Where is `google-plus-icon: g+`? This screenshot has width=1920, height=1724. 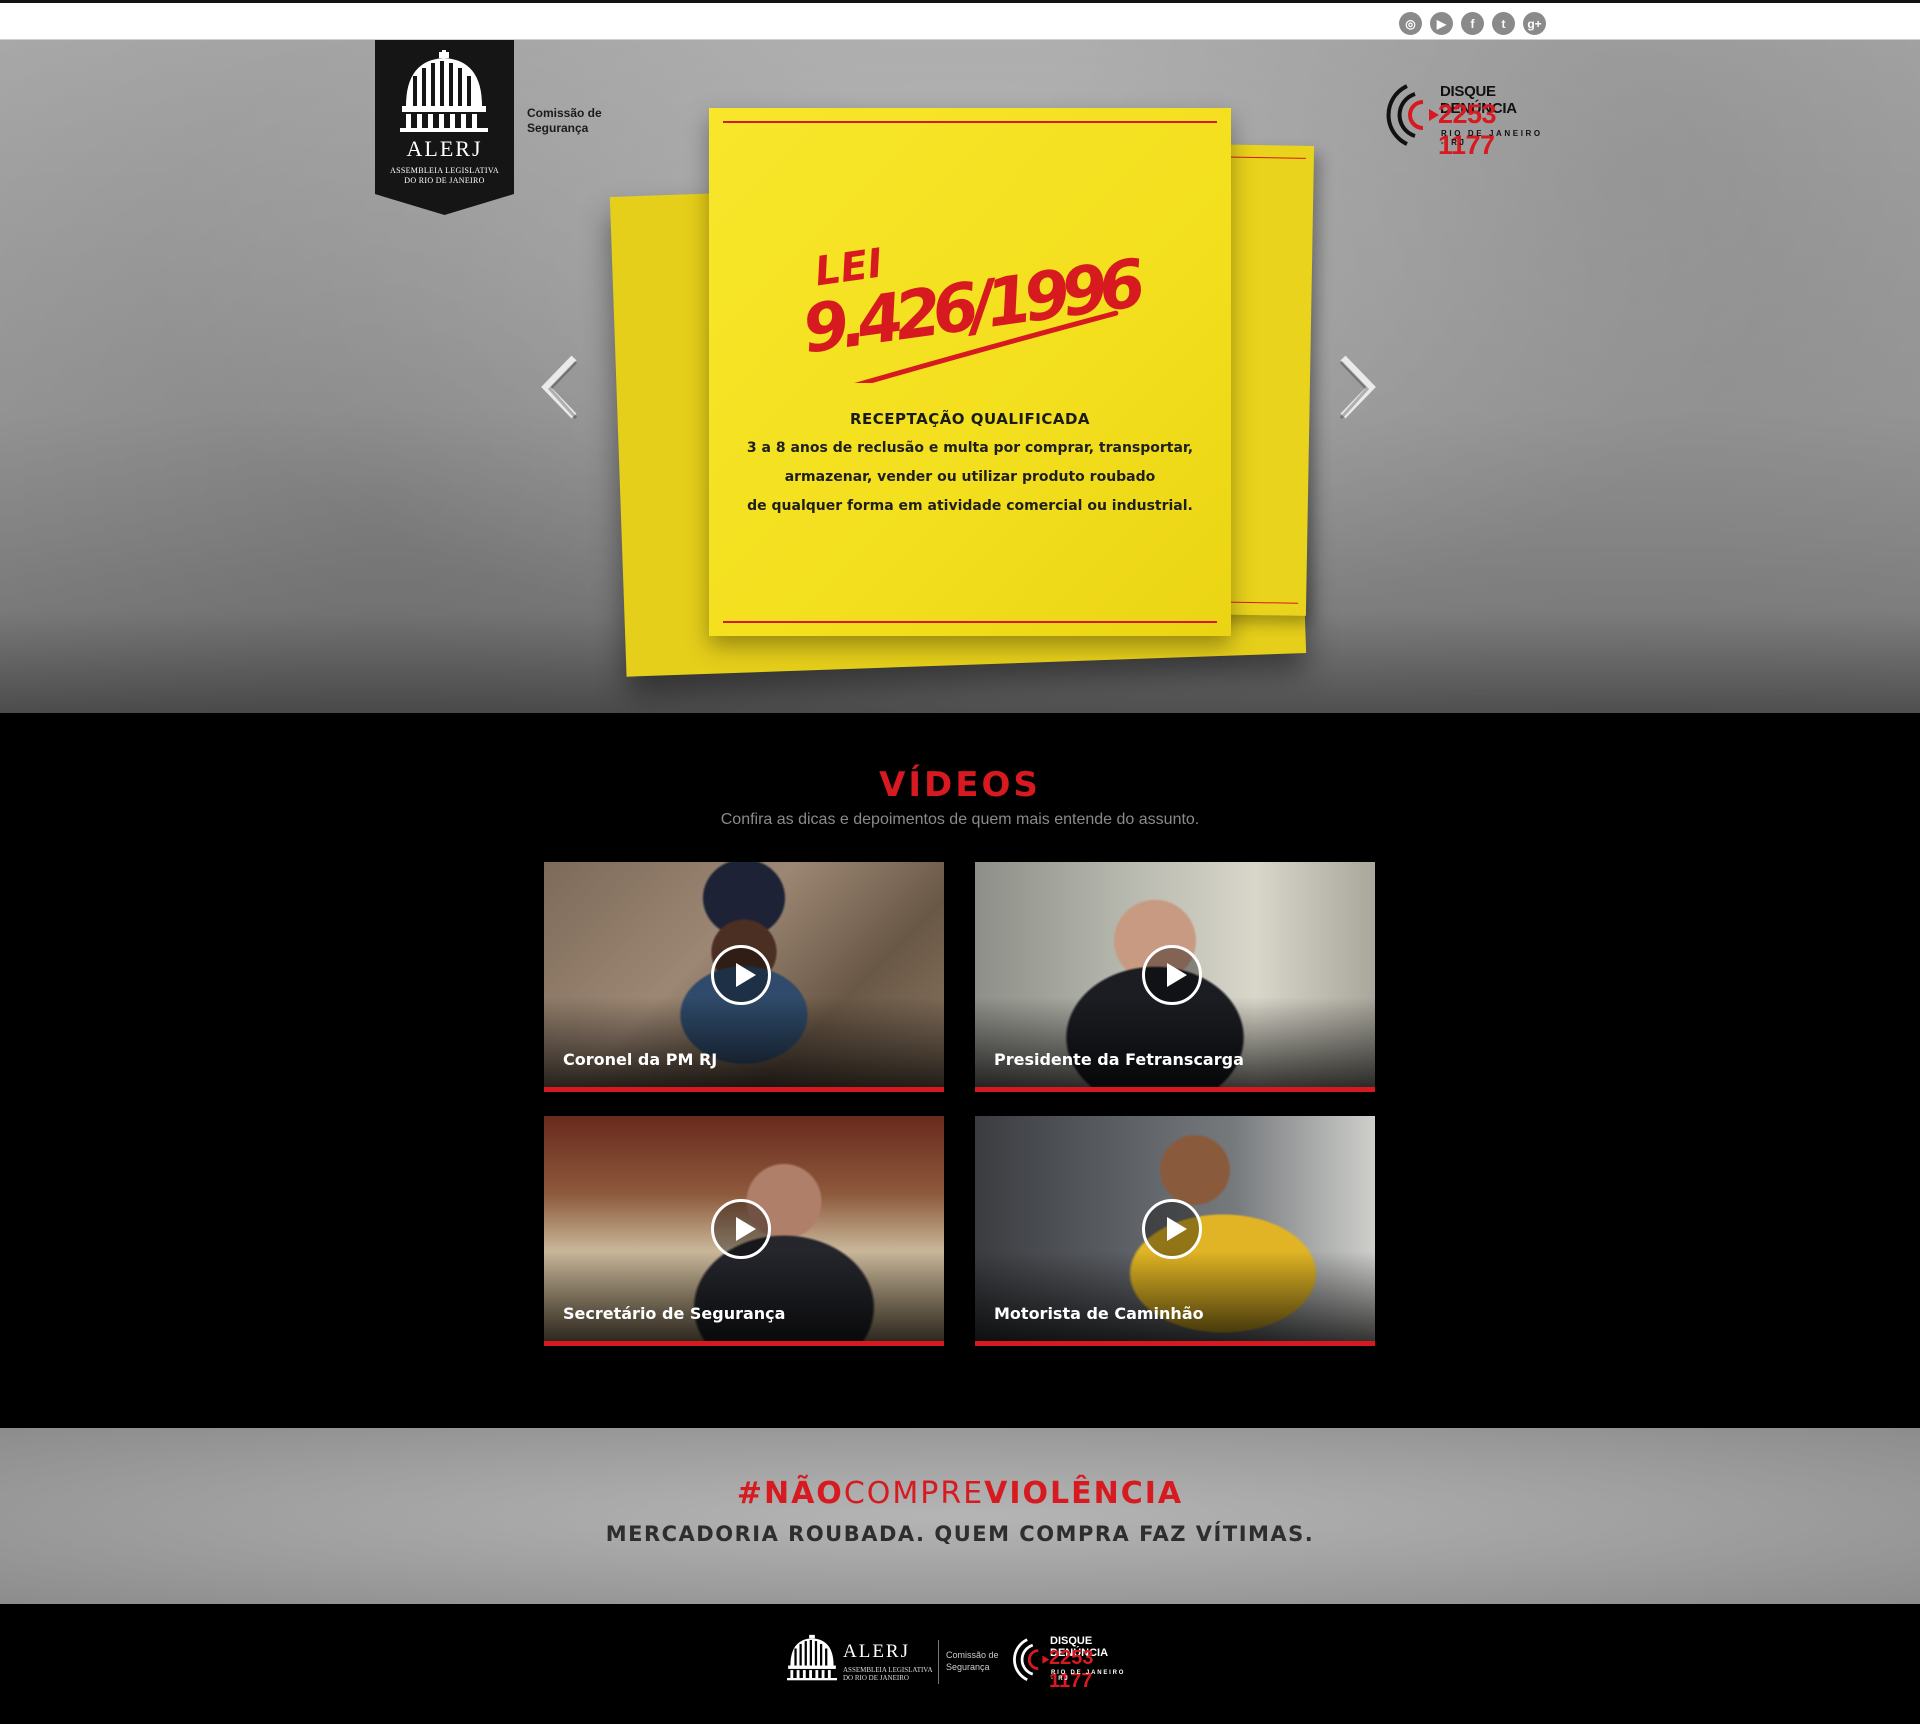
google-plus-icon: g+ is located at coordinates (1534, 23).